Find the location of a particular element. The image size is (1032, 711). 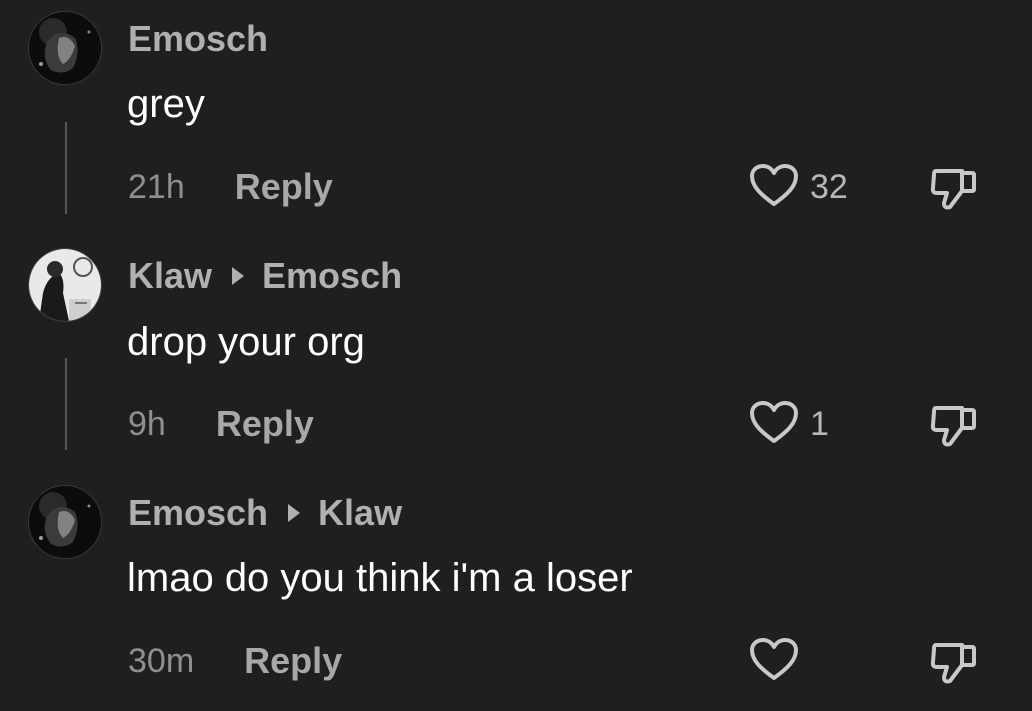

comment-text: lmao do you think i'm a loser is located at coordinates (380, 578).